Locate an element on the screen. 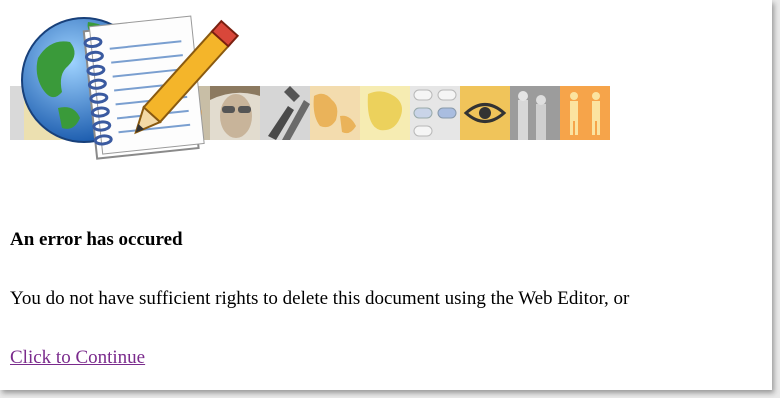 This screenshot has height=398, width=780. banner-tile-map-yellow is located at coordinates (385, 113).